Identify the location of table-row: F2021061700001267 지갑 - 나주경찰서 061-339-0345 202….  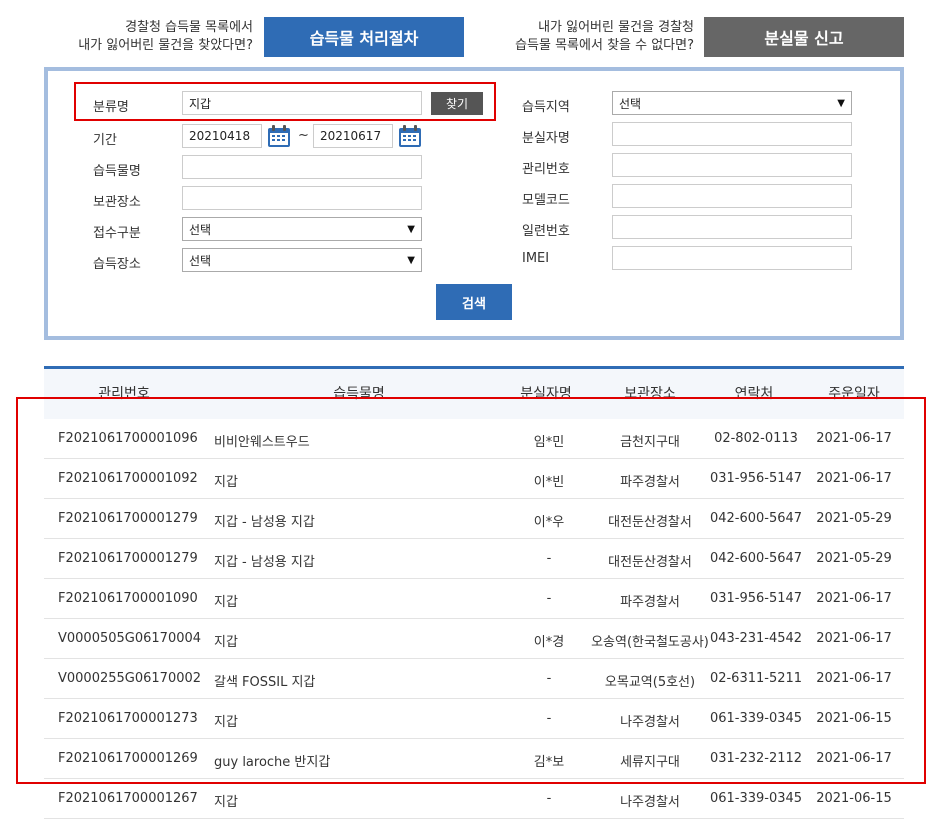
(474, 799).